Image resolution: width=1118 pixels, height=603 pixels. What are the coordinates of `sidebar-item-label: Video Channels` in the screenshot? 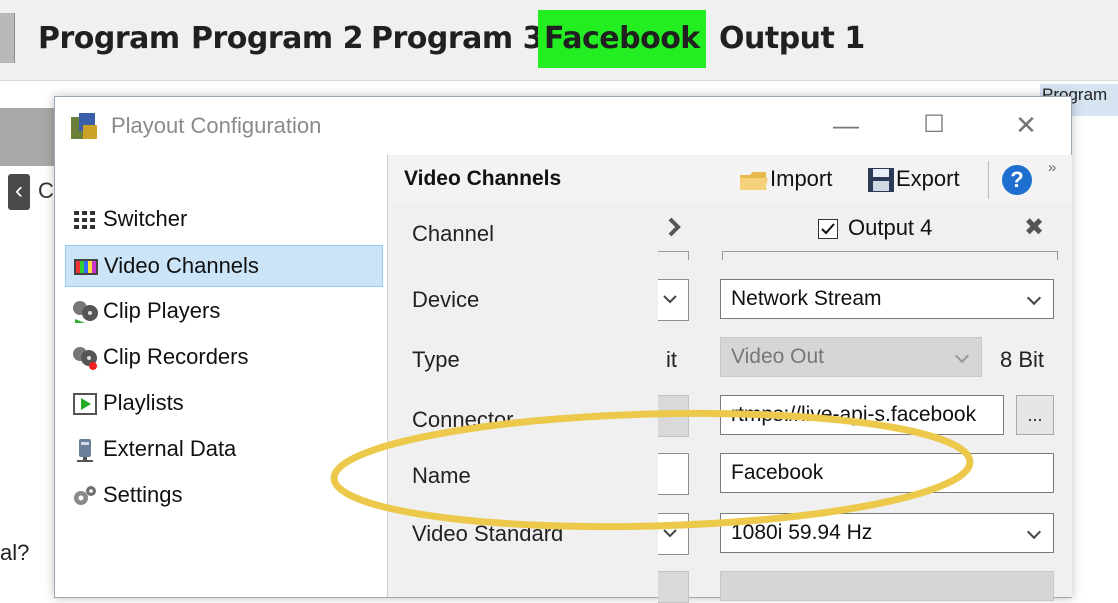 It's located at (181, 265).